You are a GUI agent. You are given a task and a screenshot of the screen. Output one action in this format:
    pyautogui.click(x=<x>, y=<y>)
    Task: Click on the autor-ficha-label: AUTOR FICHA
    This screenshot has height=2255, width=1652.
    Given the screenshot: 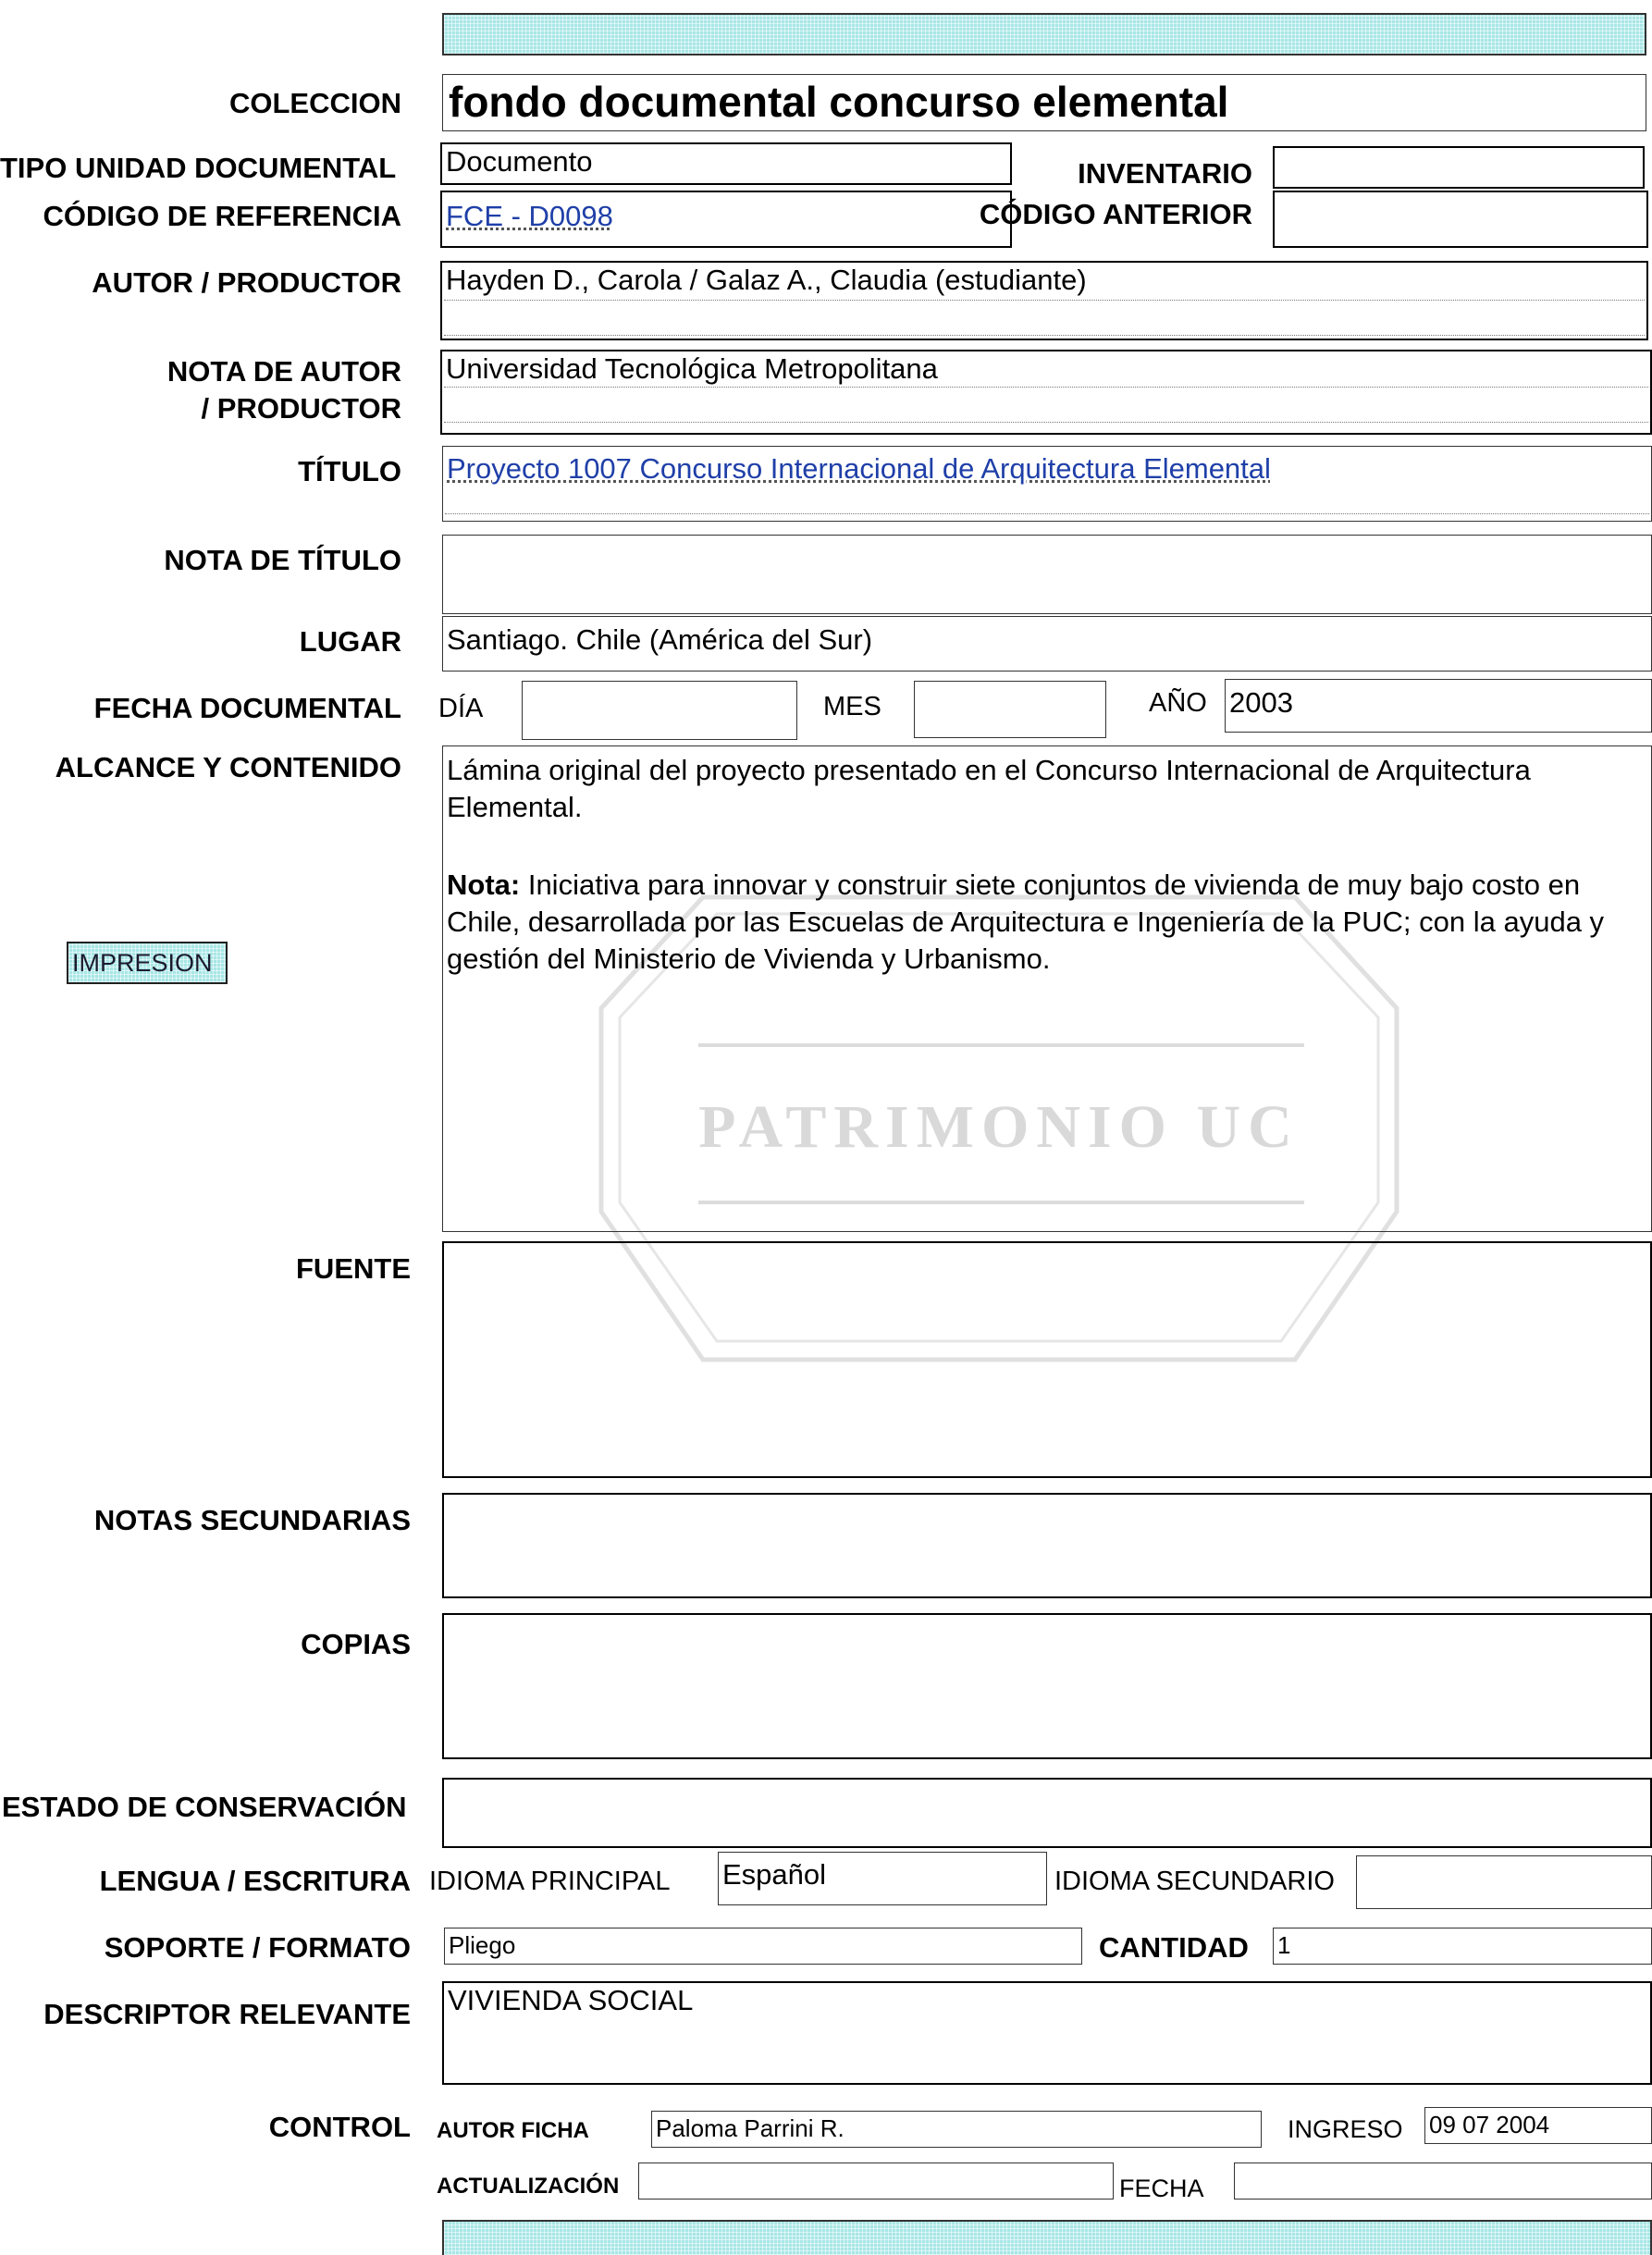 What is the action you would take?
    pyautogui.click(x=513, y=2130)
    